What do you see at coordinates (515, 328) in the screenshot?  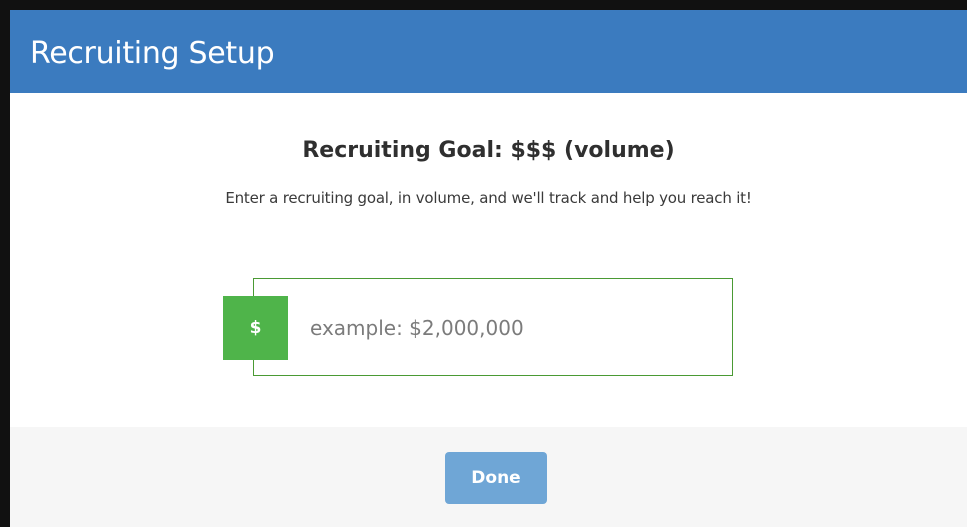 I see `recruiting-goal-input` at bounding box center [515, 328].